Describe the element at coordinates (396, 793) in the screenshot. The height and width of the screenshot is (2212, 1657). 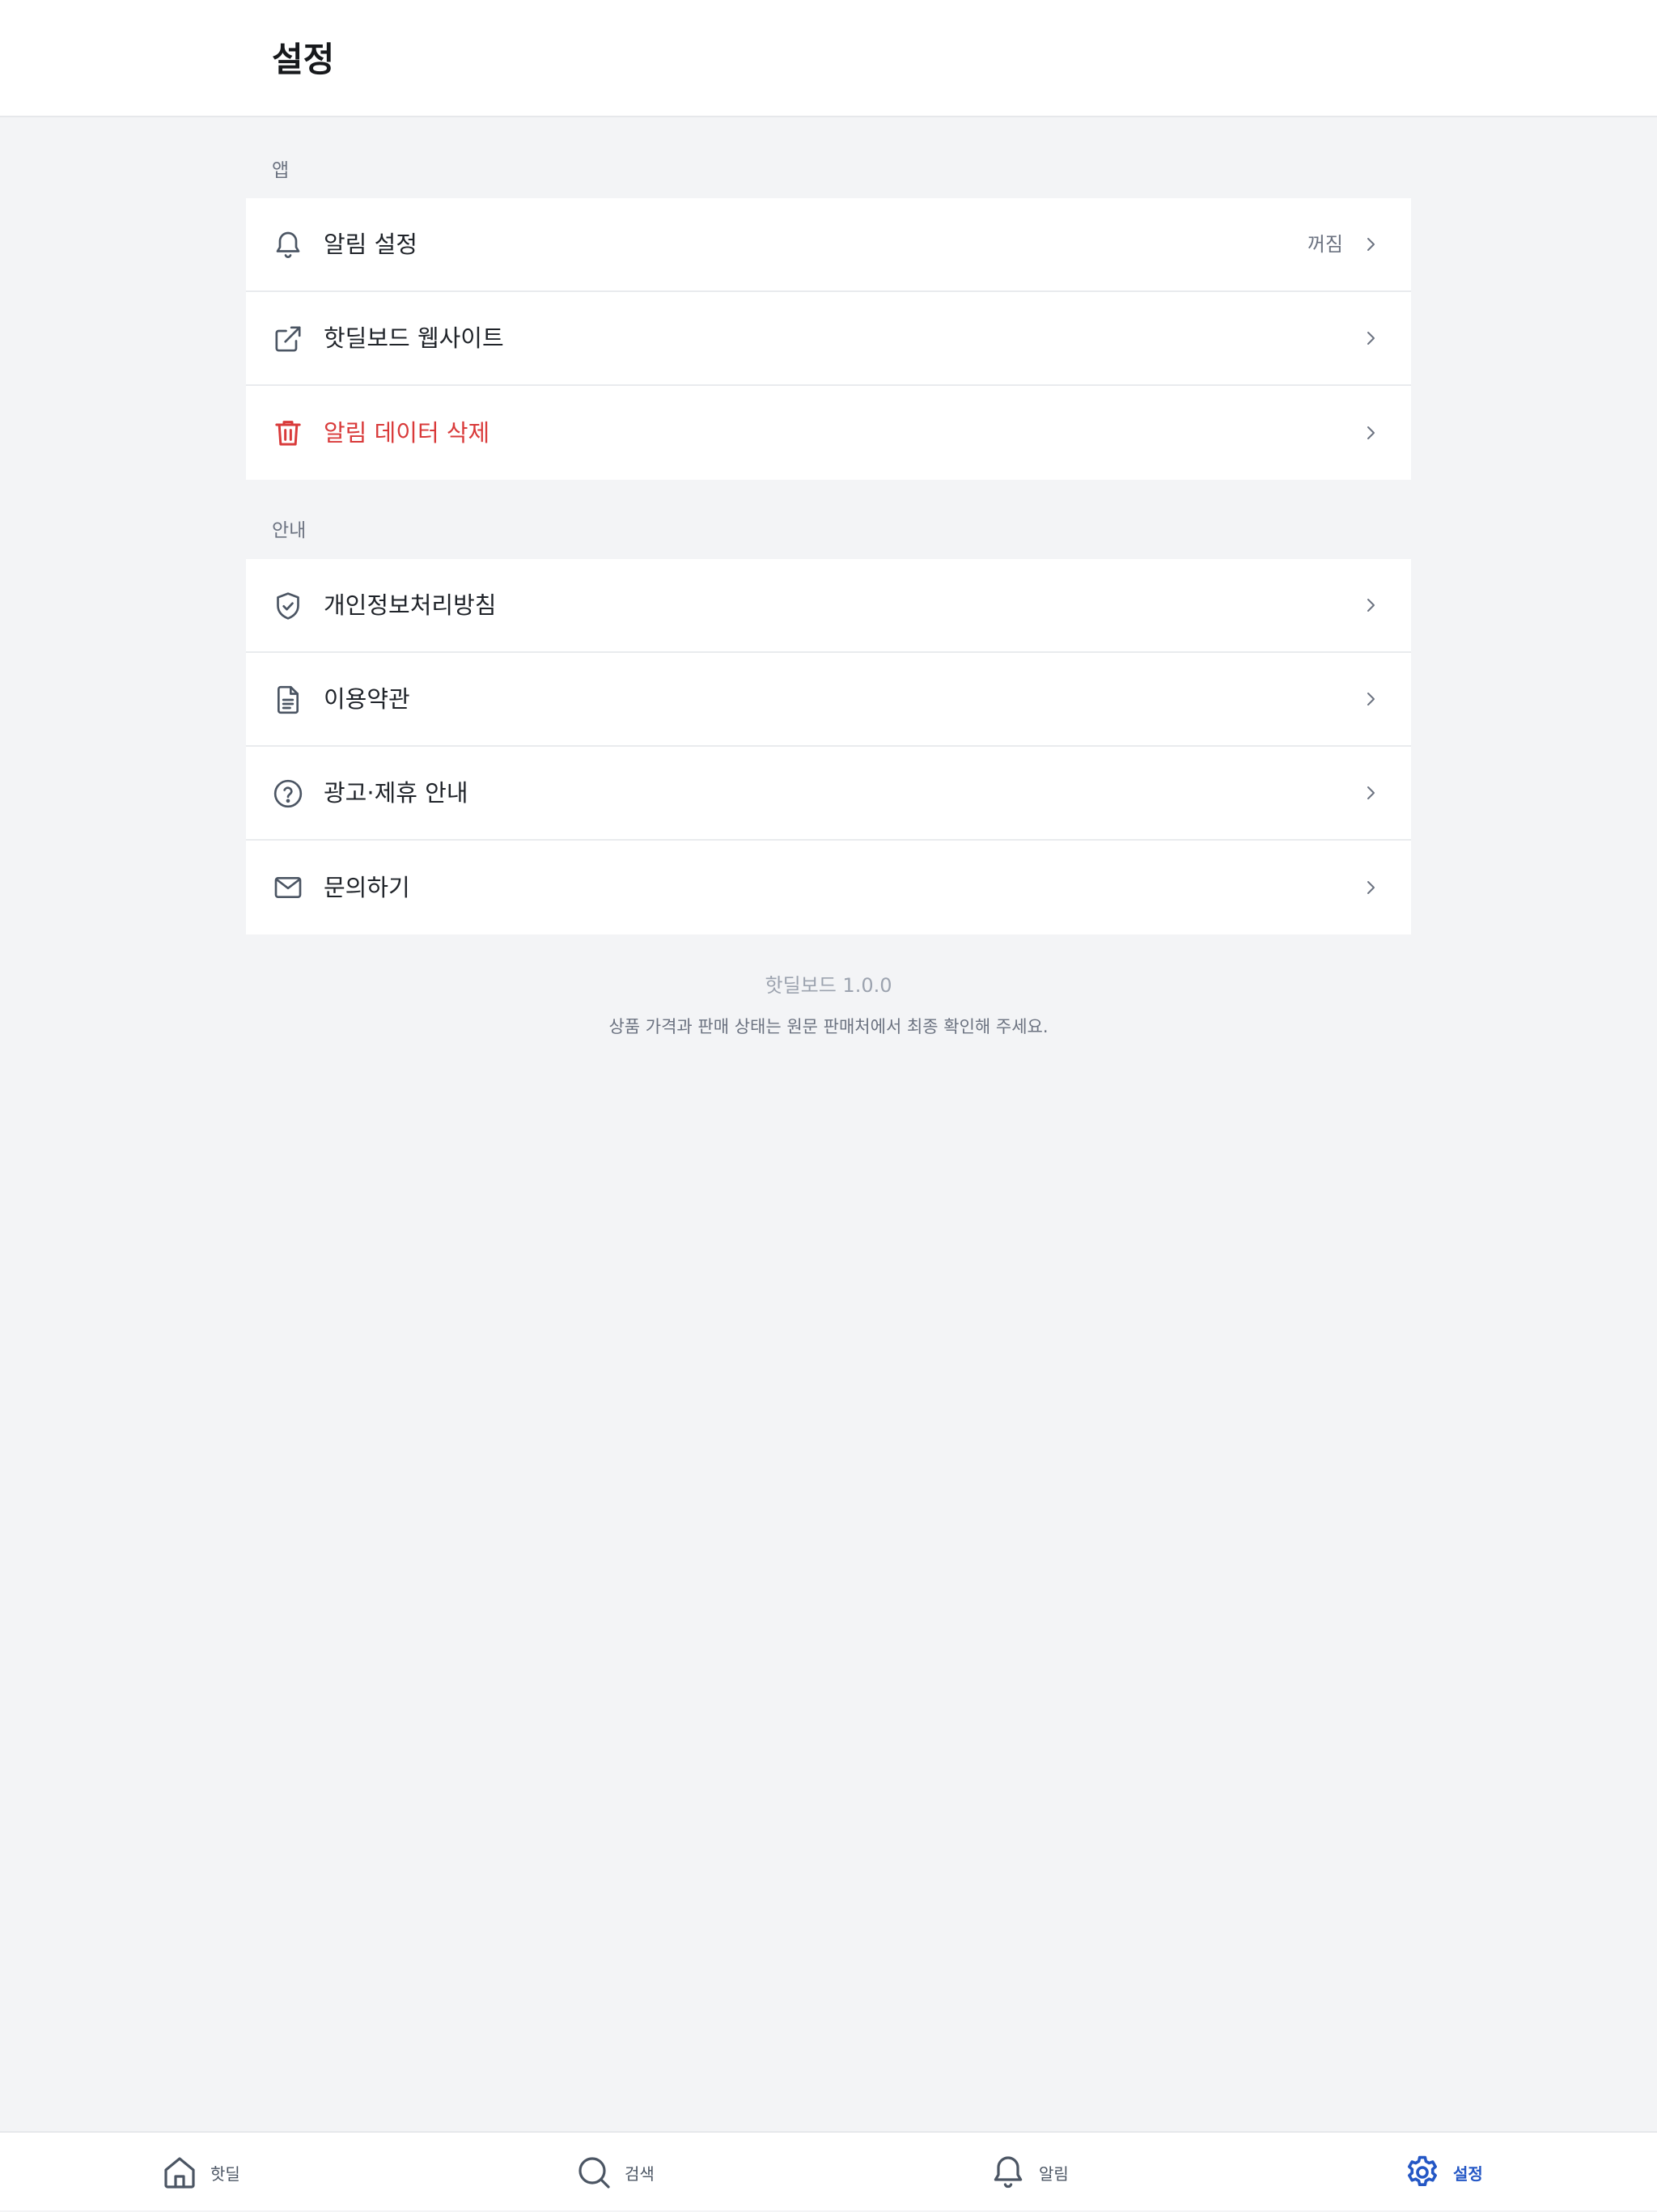
I see `setting-row-label: 광고·제휴 안내` at that location.